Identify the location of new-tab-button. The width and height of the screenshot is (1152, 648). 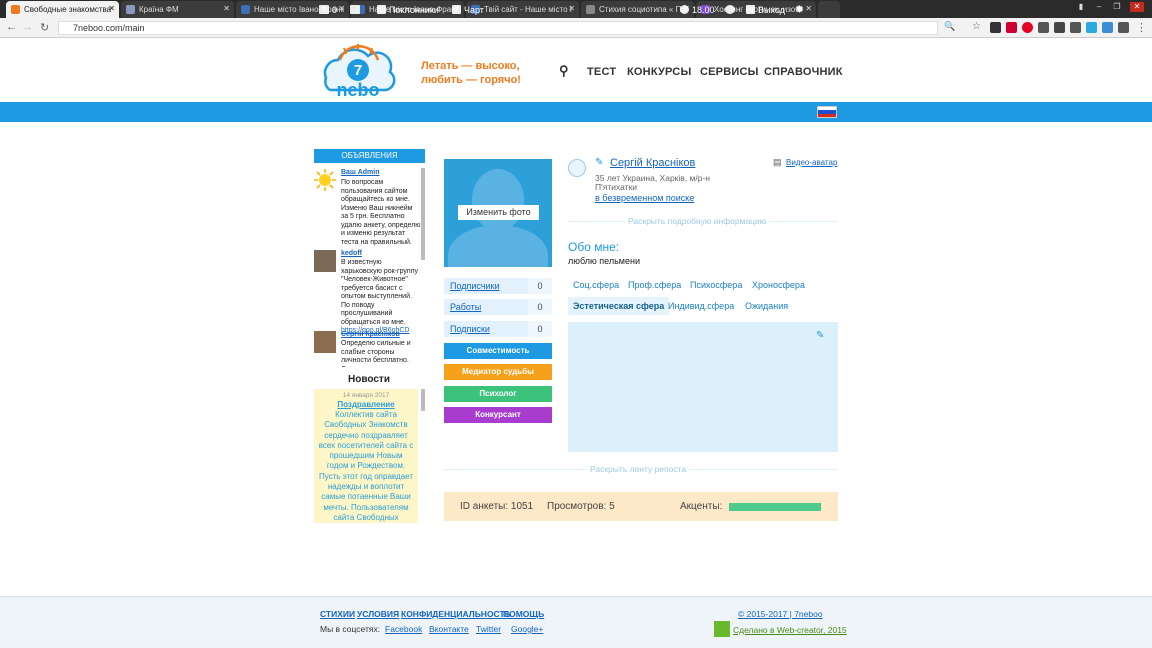
(829, 9).